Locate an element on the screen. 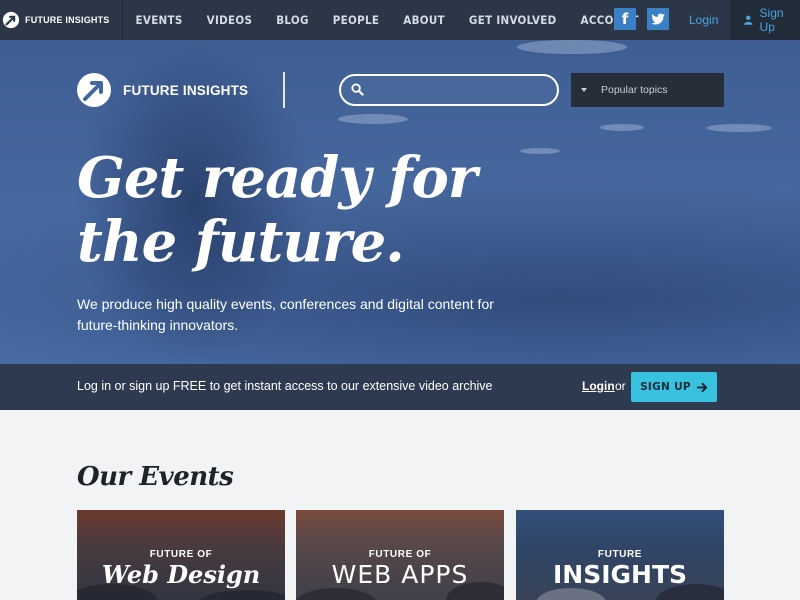  arrow-right-icon is located at coordinates (702, 387).